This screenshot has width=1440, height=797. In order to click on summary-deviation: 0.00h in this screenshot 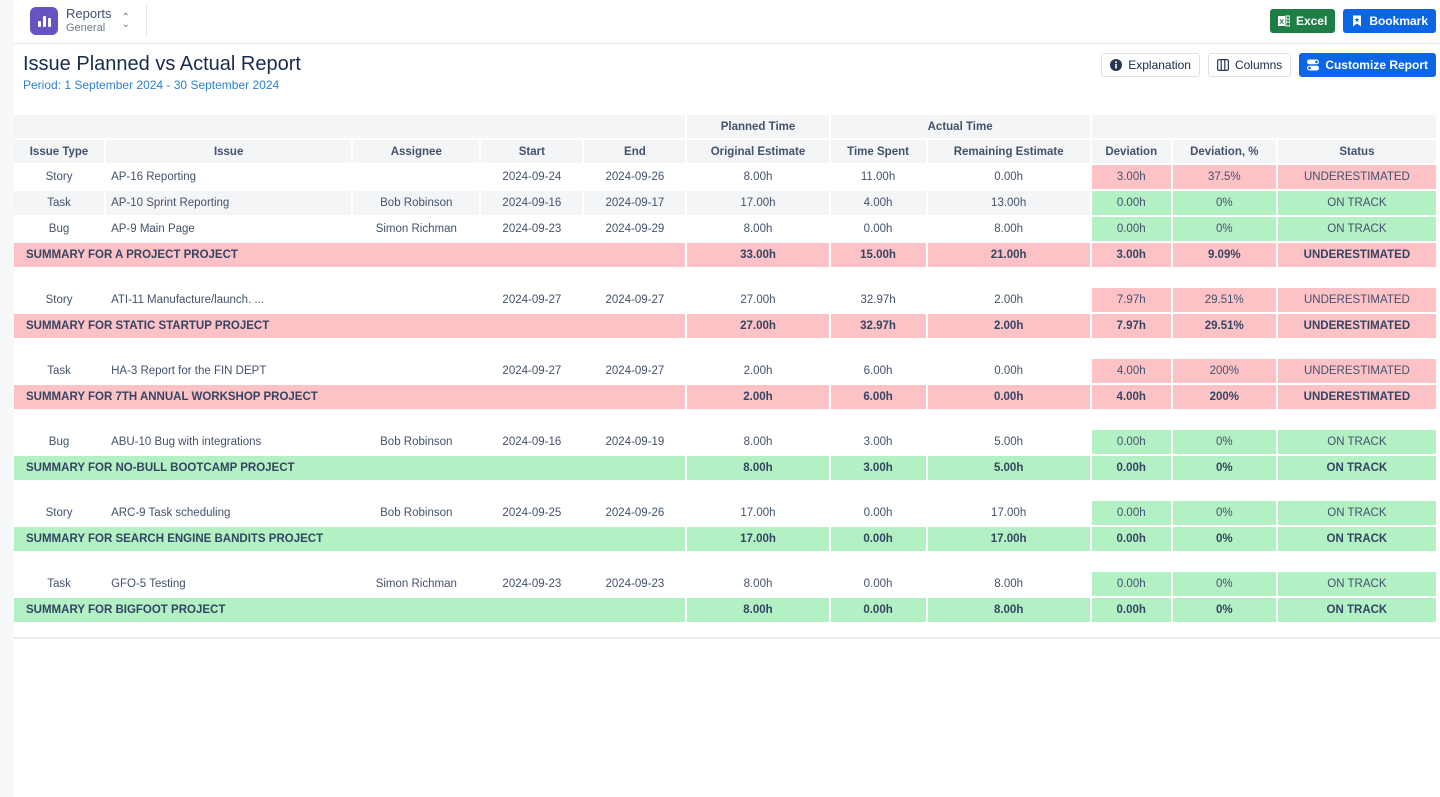, I will do `click(1131, 468)`.